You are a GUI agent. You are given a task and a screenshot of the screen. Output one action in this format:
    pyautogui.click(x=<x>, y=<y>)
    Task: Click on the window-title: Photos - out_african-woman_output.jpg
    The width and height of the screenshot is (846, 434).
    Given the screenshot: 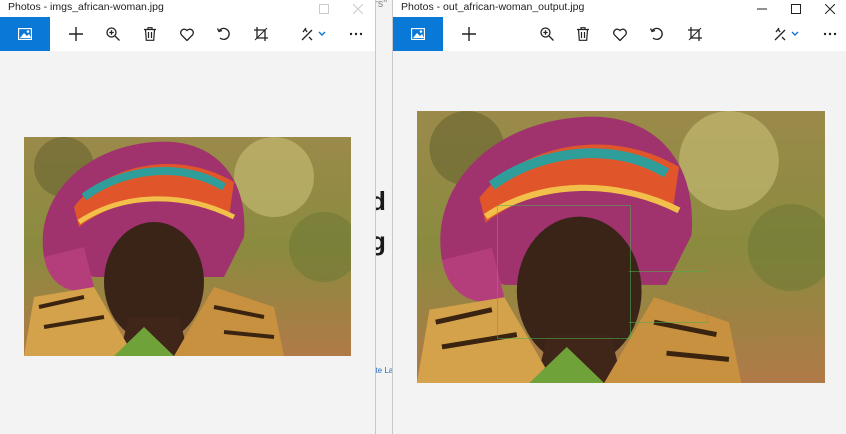 What is the action you would take?
    pyautogui.click(x=493, y=7)
    